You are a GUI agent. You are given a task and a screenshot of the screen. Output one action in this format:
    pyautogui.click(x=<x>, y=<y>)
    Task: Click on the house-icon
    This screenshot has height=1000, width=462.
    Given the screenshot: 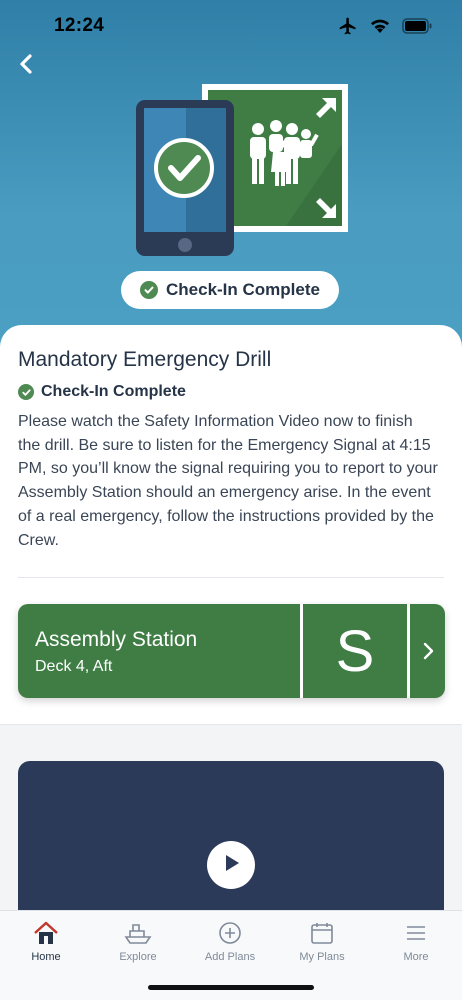 What is the action you would take?
    pyautogui.click(x=46, y=933)
    